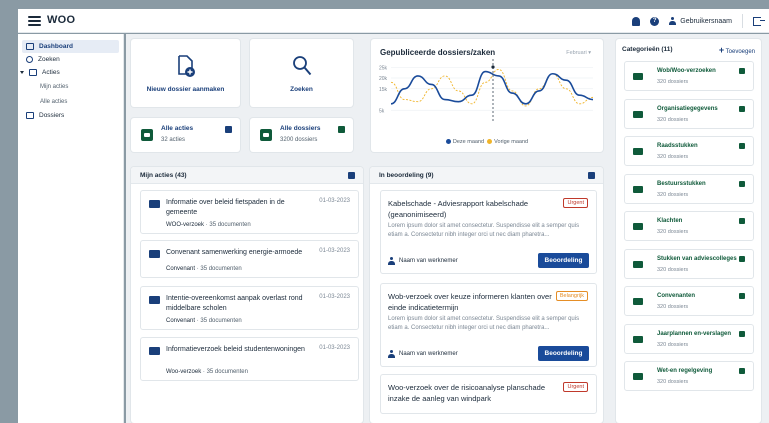 Image resolution: width=769 pixels, height=423 pixels. Describe the element at coordinates (737, 50) in the screenshot. I see `add-category-button: + Toevoegen` at that location.